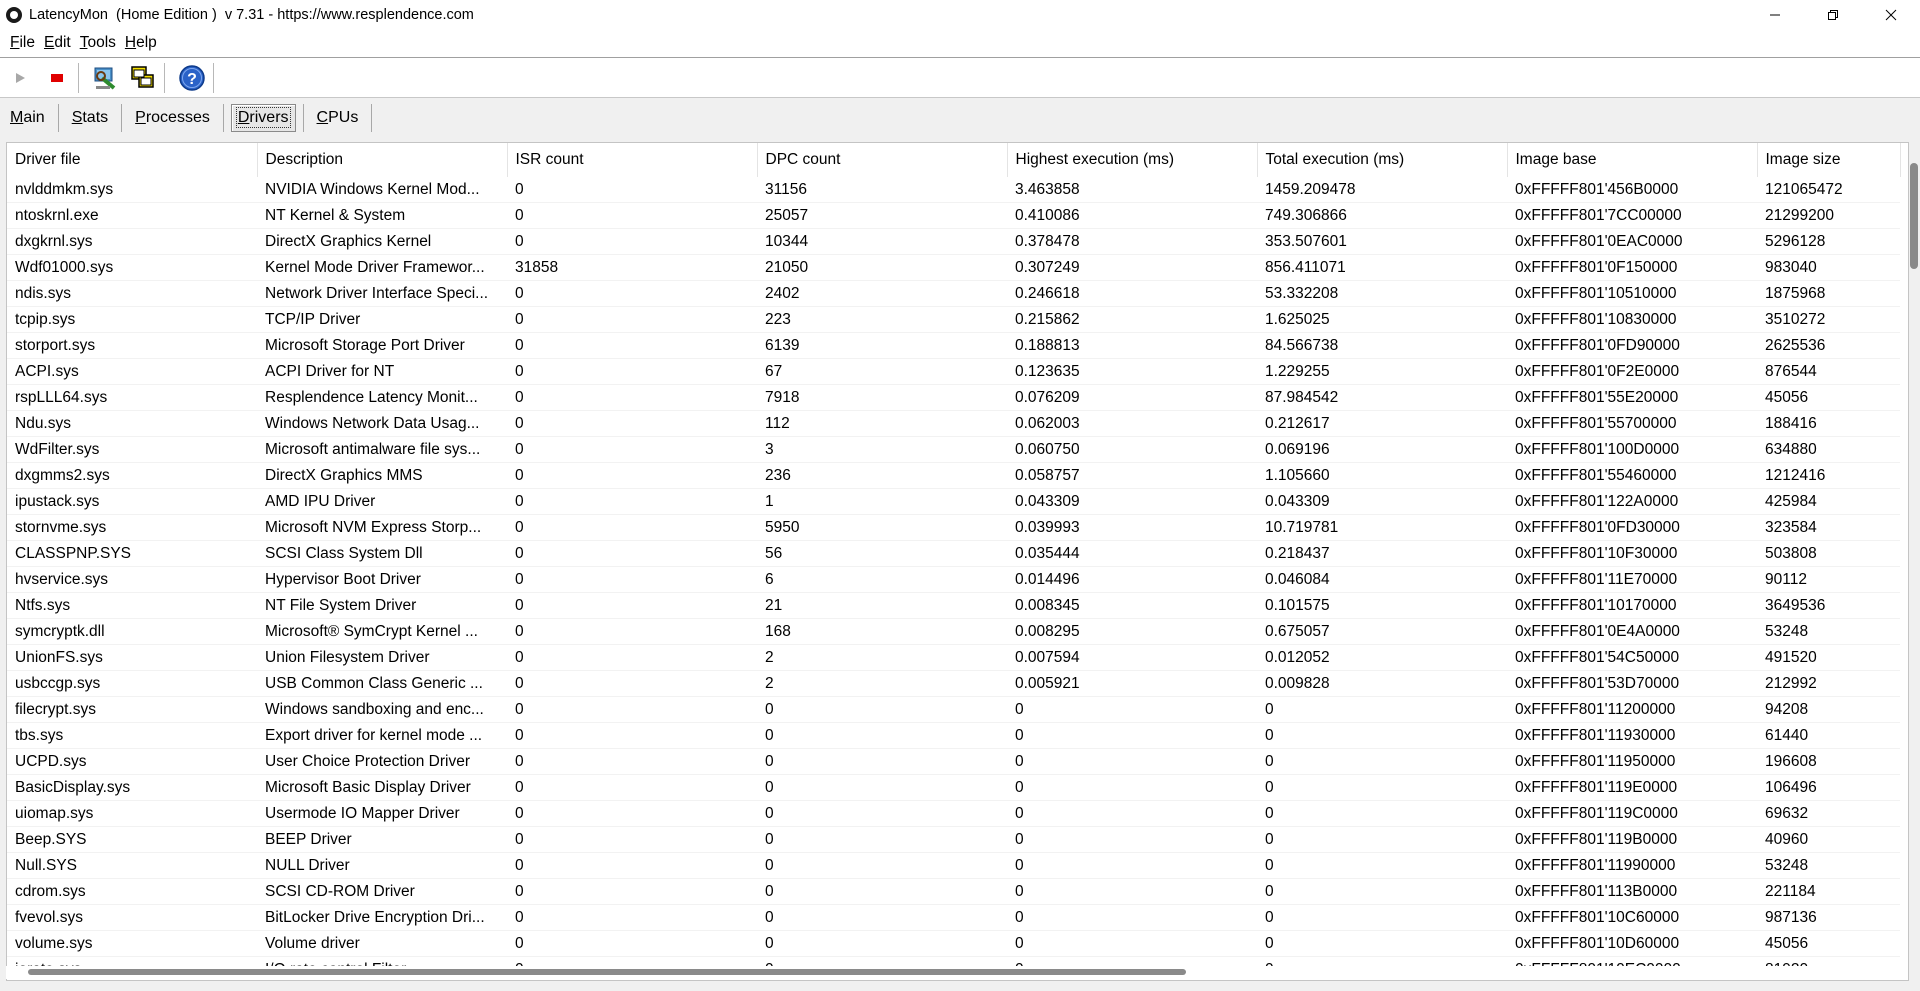 The image size is (1920, 991). I want to click on cell-image-base: 0xFFFFF801'11930000, so click(1632, 735).